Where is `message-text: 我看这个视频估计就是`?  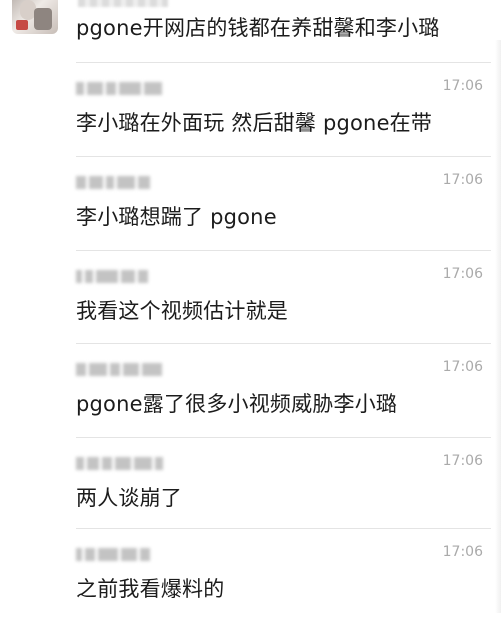 message-text: 我看这个视频估计就是 is located at coordinates (182, 311).